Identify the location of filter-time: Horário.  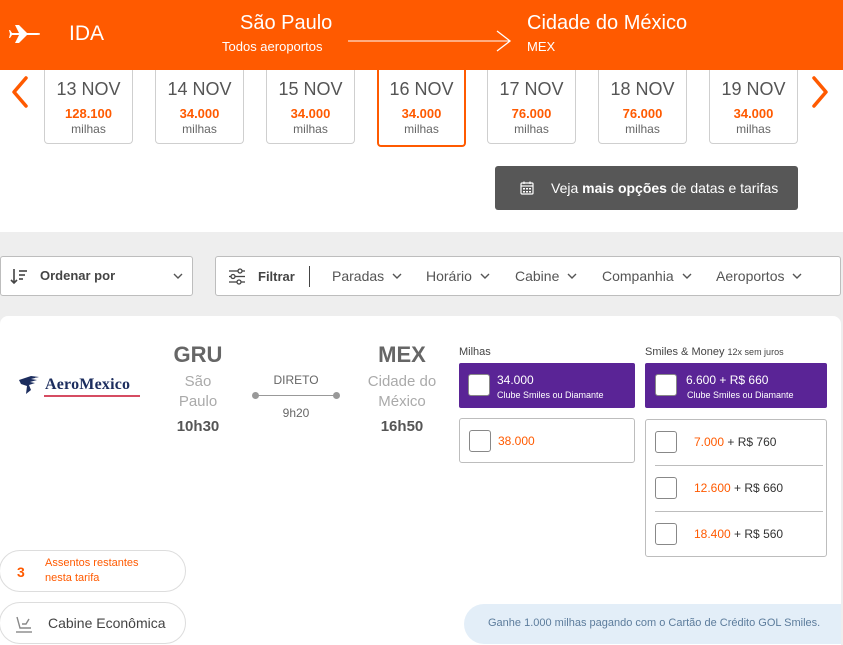
(458, 276).